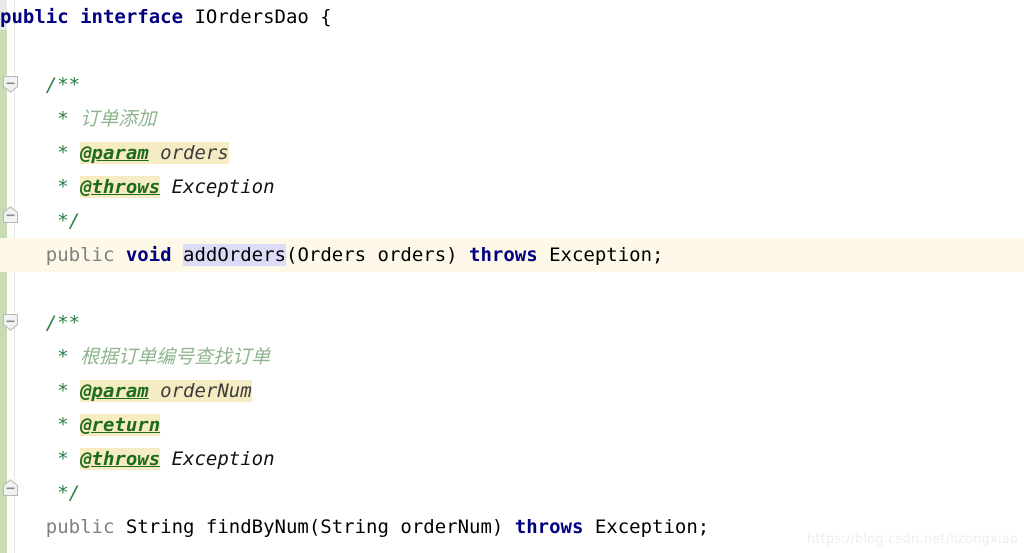  I want to click on code-line: * 根据订单编号查找订单, so click(512, 357).